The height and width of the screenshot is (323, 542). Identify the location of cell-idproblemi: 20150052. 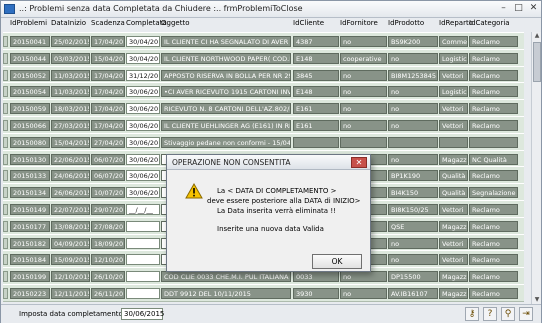
(30, 75).